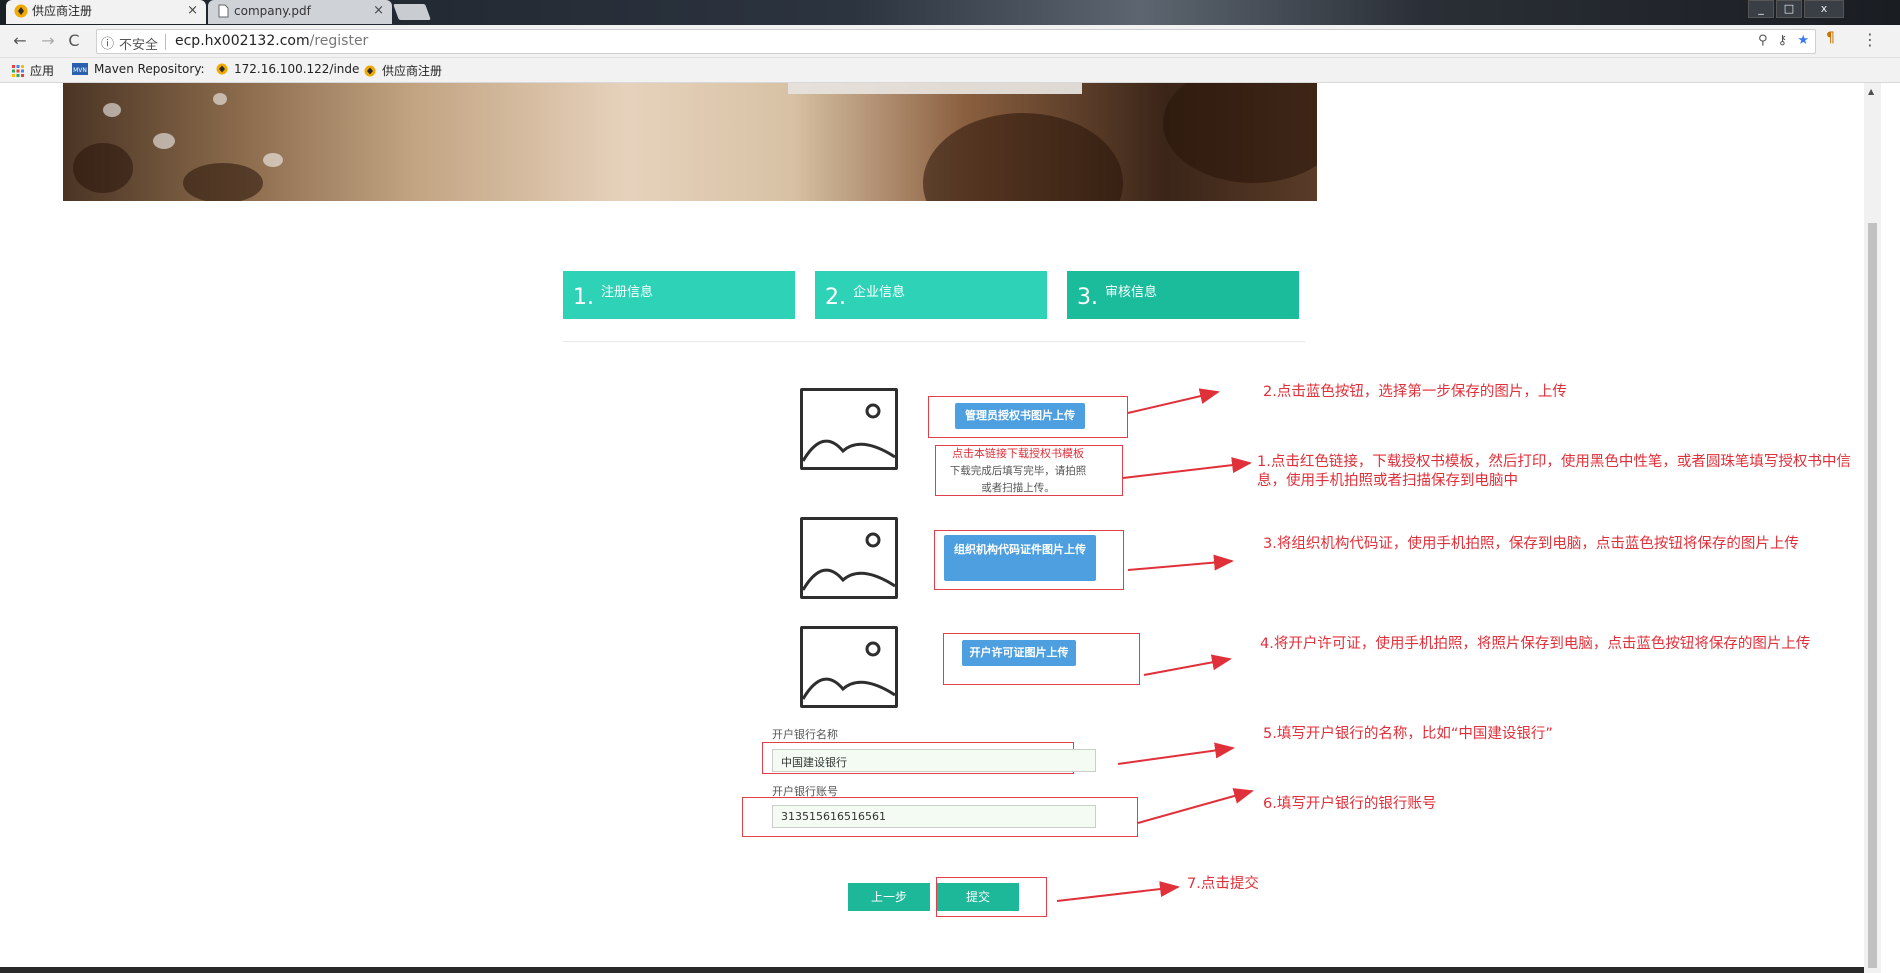 Image resolution: width=1900 pixels, height=973 pixels. Describe the element at coordinates (1870, 39) in the screenshot. I see `browser-menu-icon: ⋮` at that location.